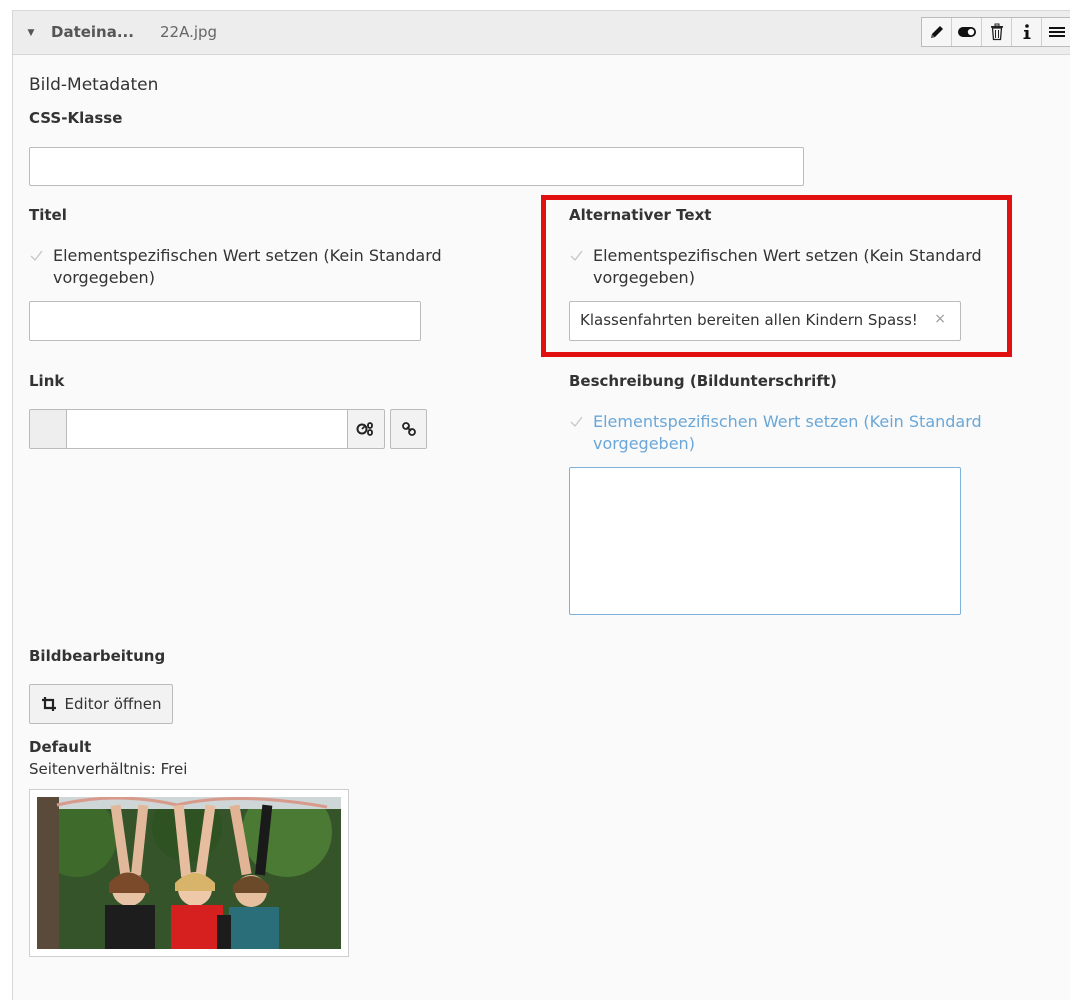 Image resolution: width=1070 pixels, height=1000 pixels. I want to click on menu-icon, so click(1057, 32).